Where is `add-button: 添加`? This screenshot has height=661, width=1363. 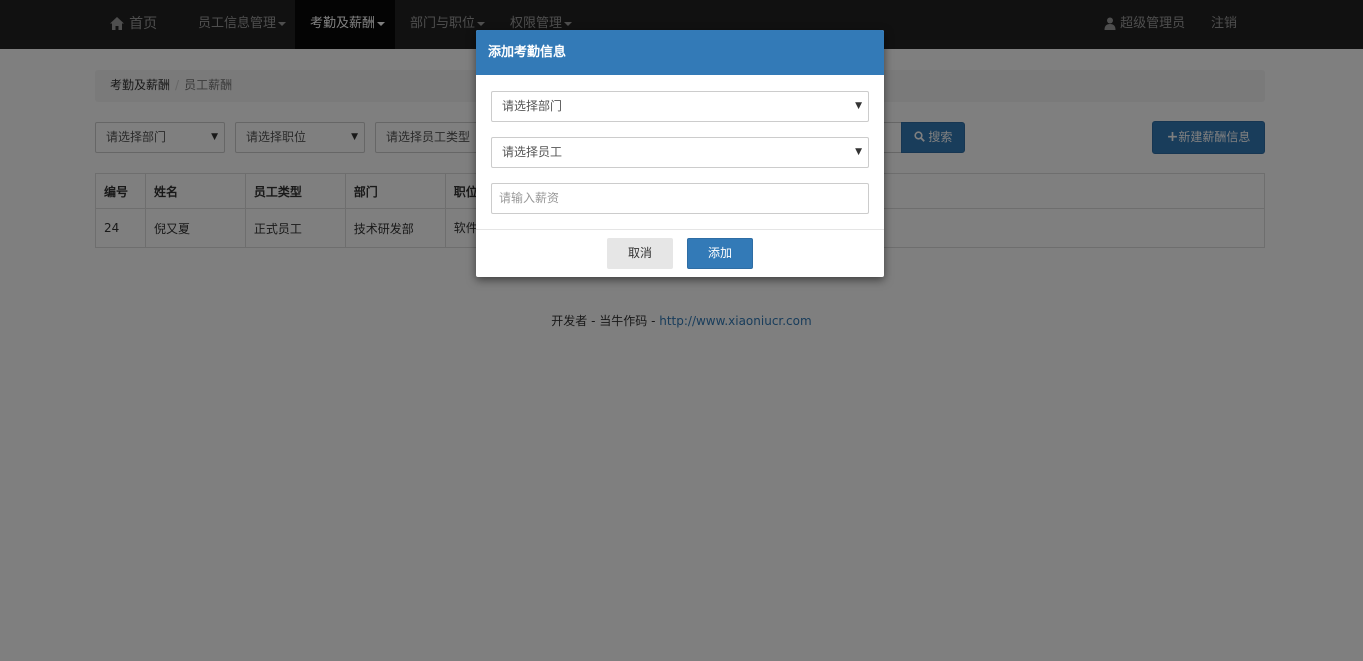 add-button: 添加 is located at coordinates (720, 253).